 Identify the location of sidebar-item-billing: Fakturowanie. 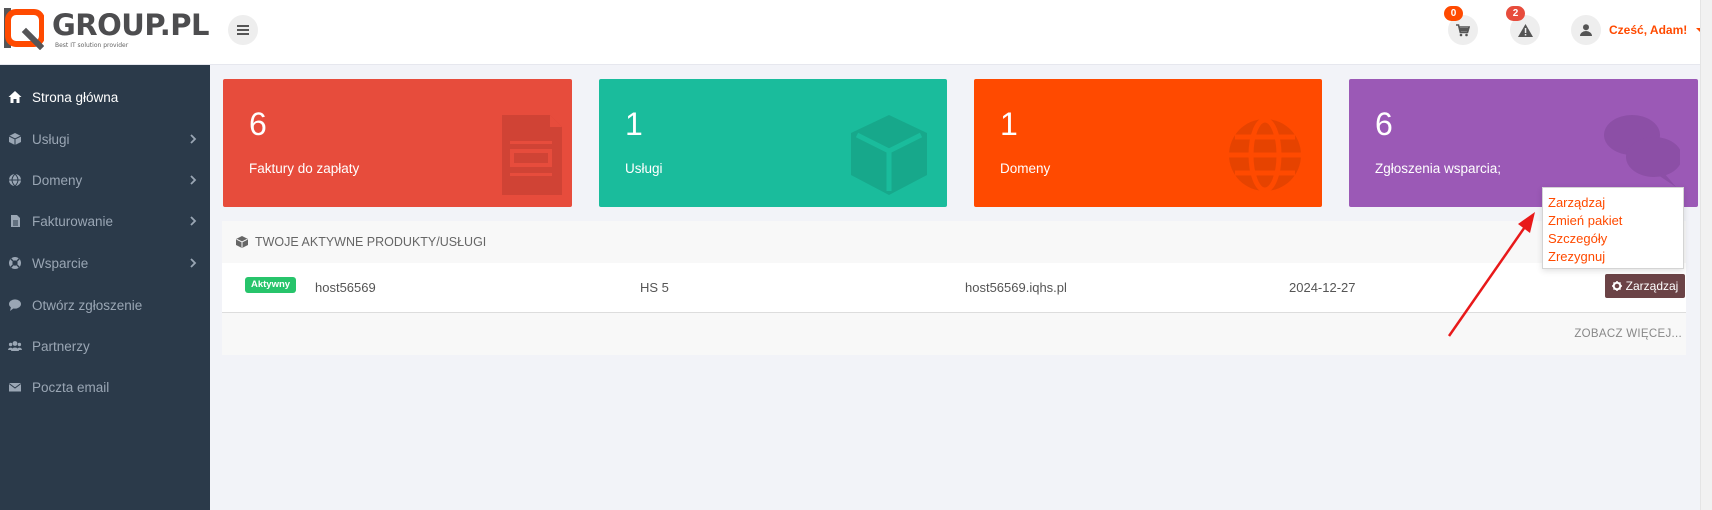
(105, 221).